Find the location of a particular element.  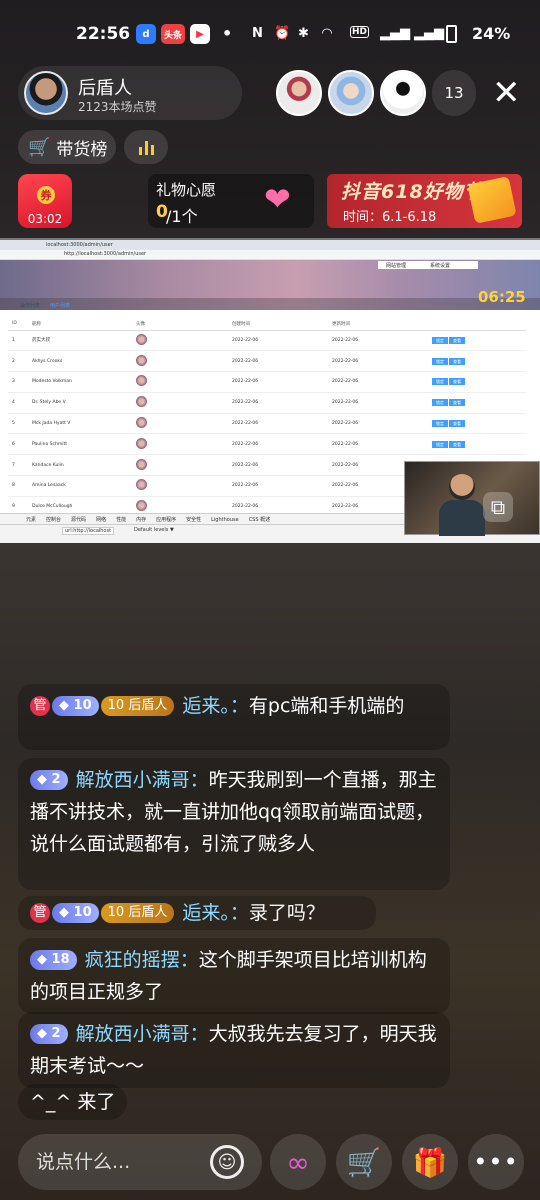

tab-users: 用户列表 is located at coordinates (60, 305).